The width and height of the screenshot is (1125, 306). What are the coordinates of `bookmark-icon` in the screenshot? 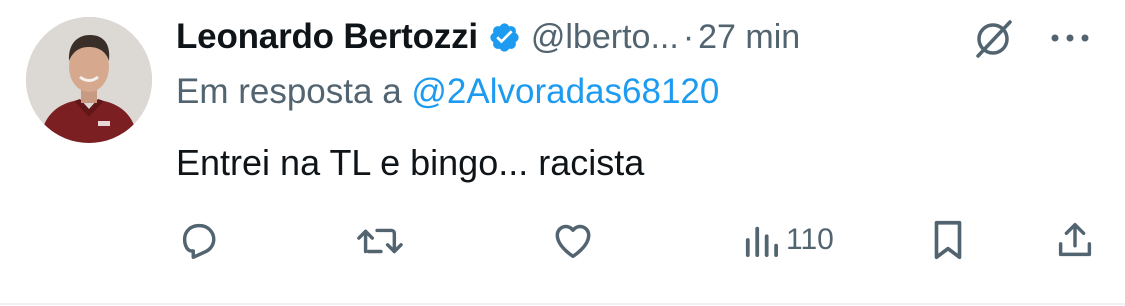 It's located at (948, 240).